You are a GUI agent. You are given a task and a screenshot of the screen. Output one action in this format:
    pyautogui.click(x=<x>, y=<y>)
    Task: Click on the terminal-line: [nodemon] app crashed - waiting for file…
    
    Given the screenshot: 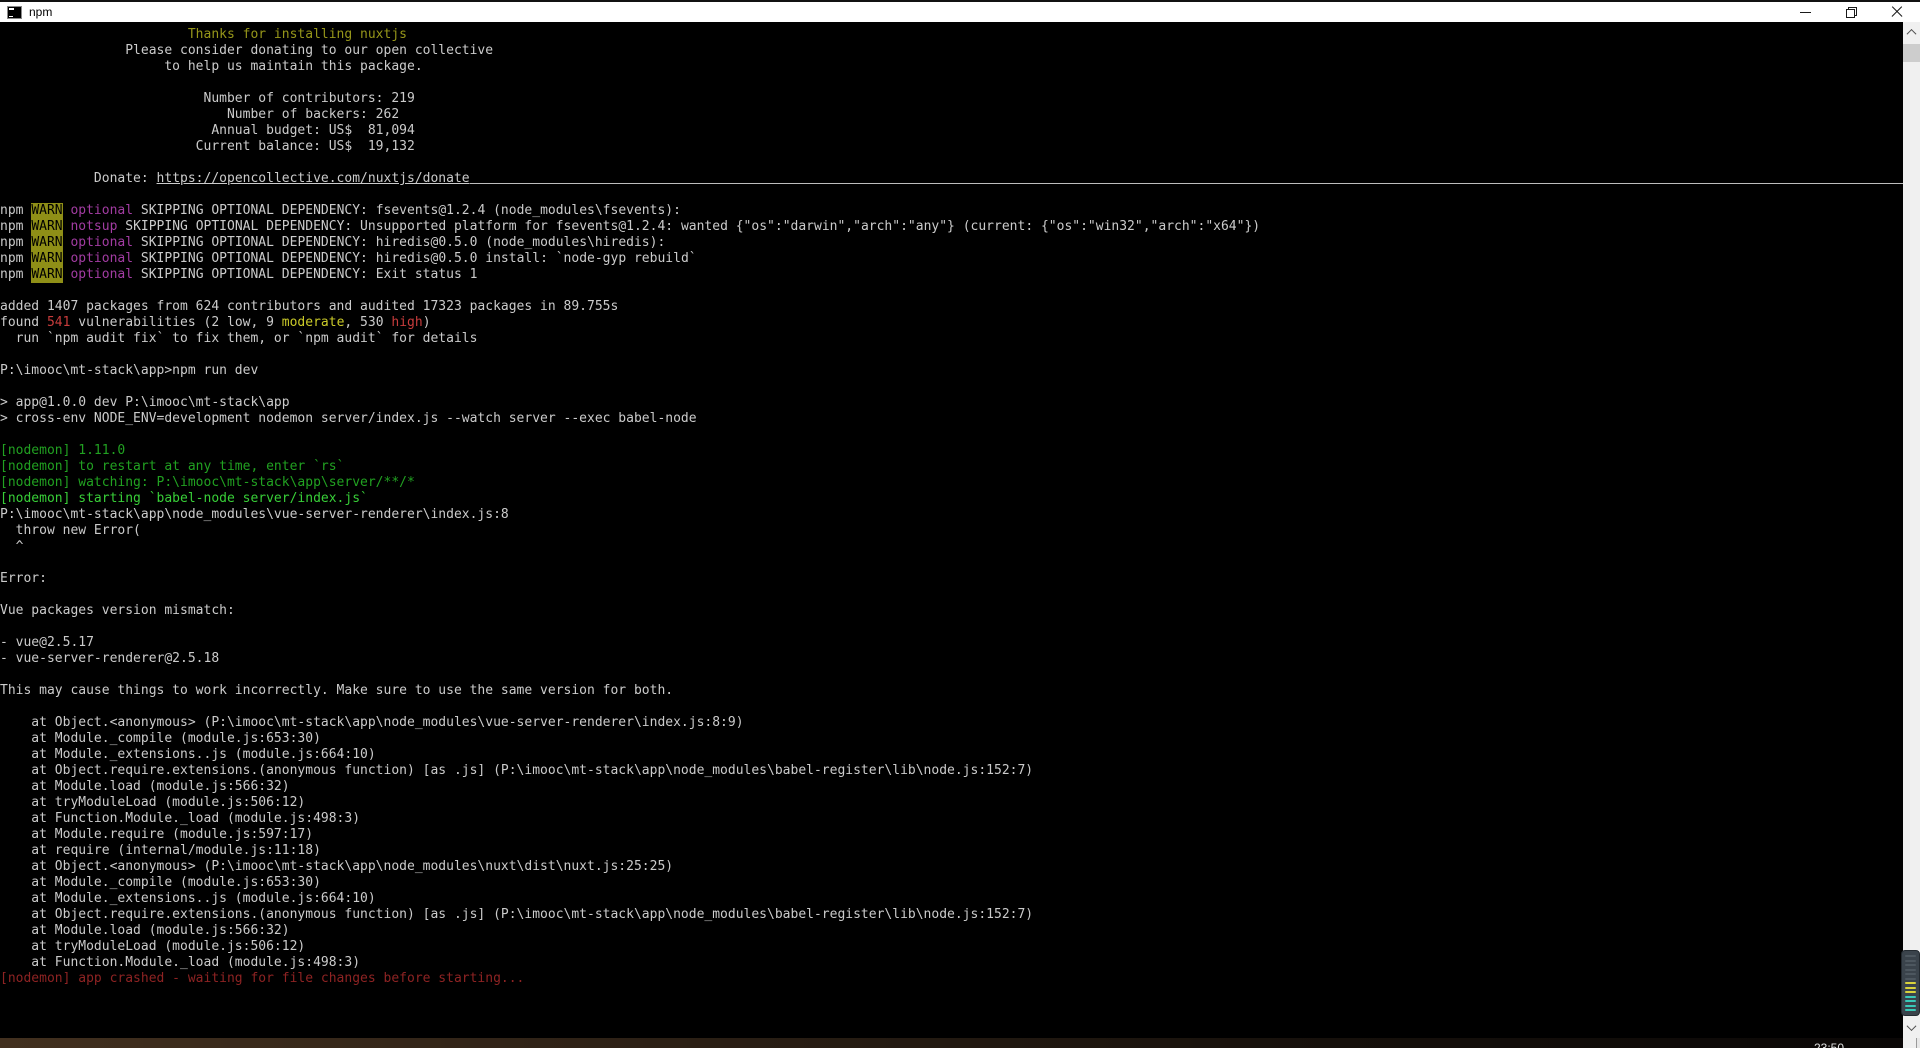 What is the action you would take?
    pyautogui.click(x=262, y=978)
    